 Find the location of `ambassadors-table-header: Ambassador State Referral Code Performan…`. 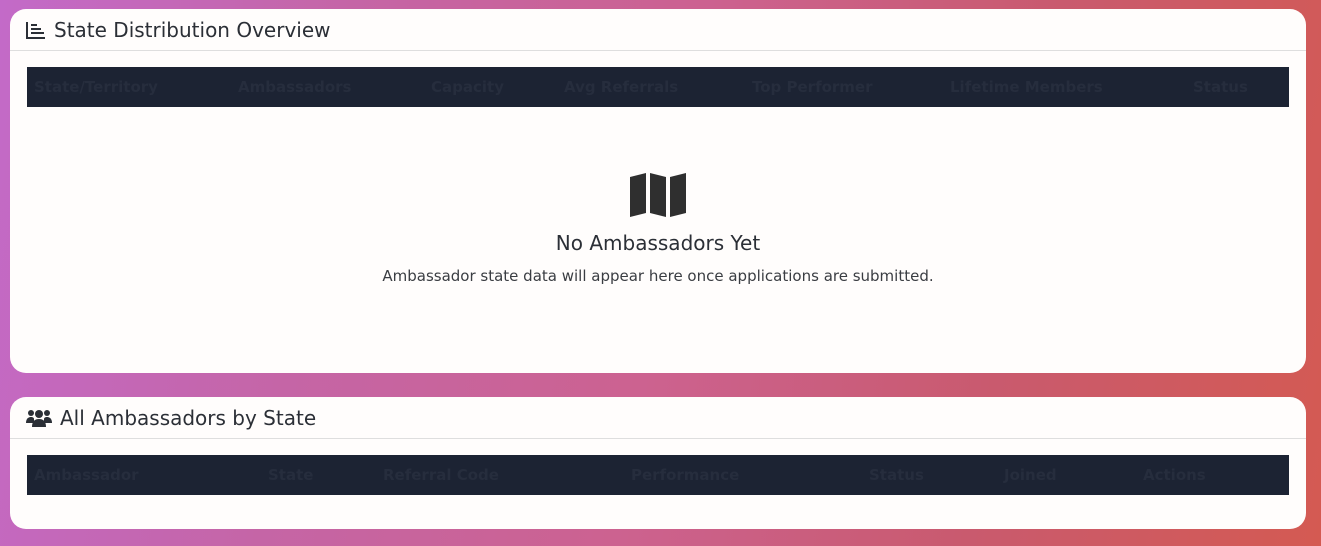

ambassadors-table-header: Ambassador State Referral Code Performan… is located at coordinates (658, 475).